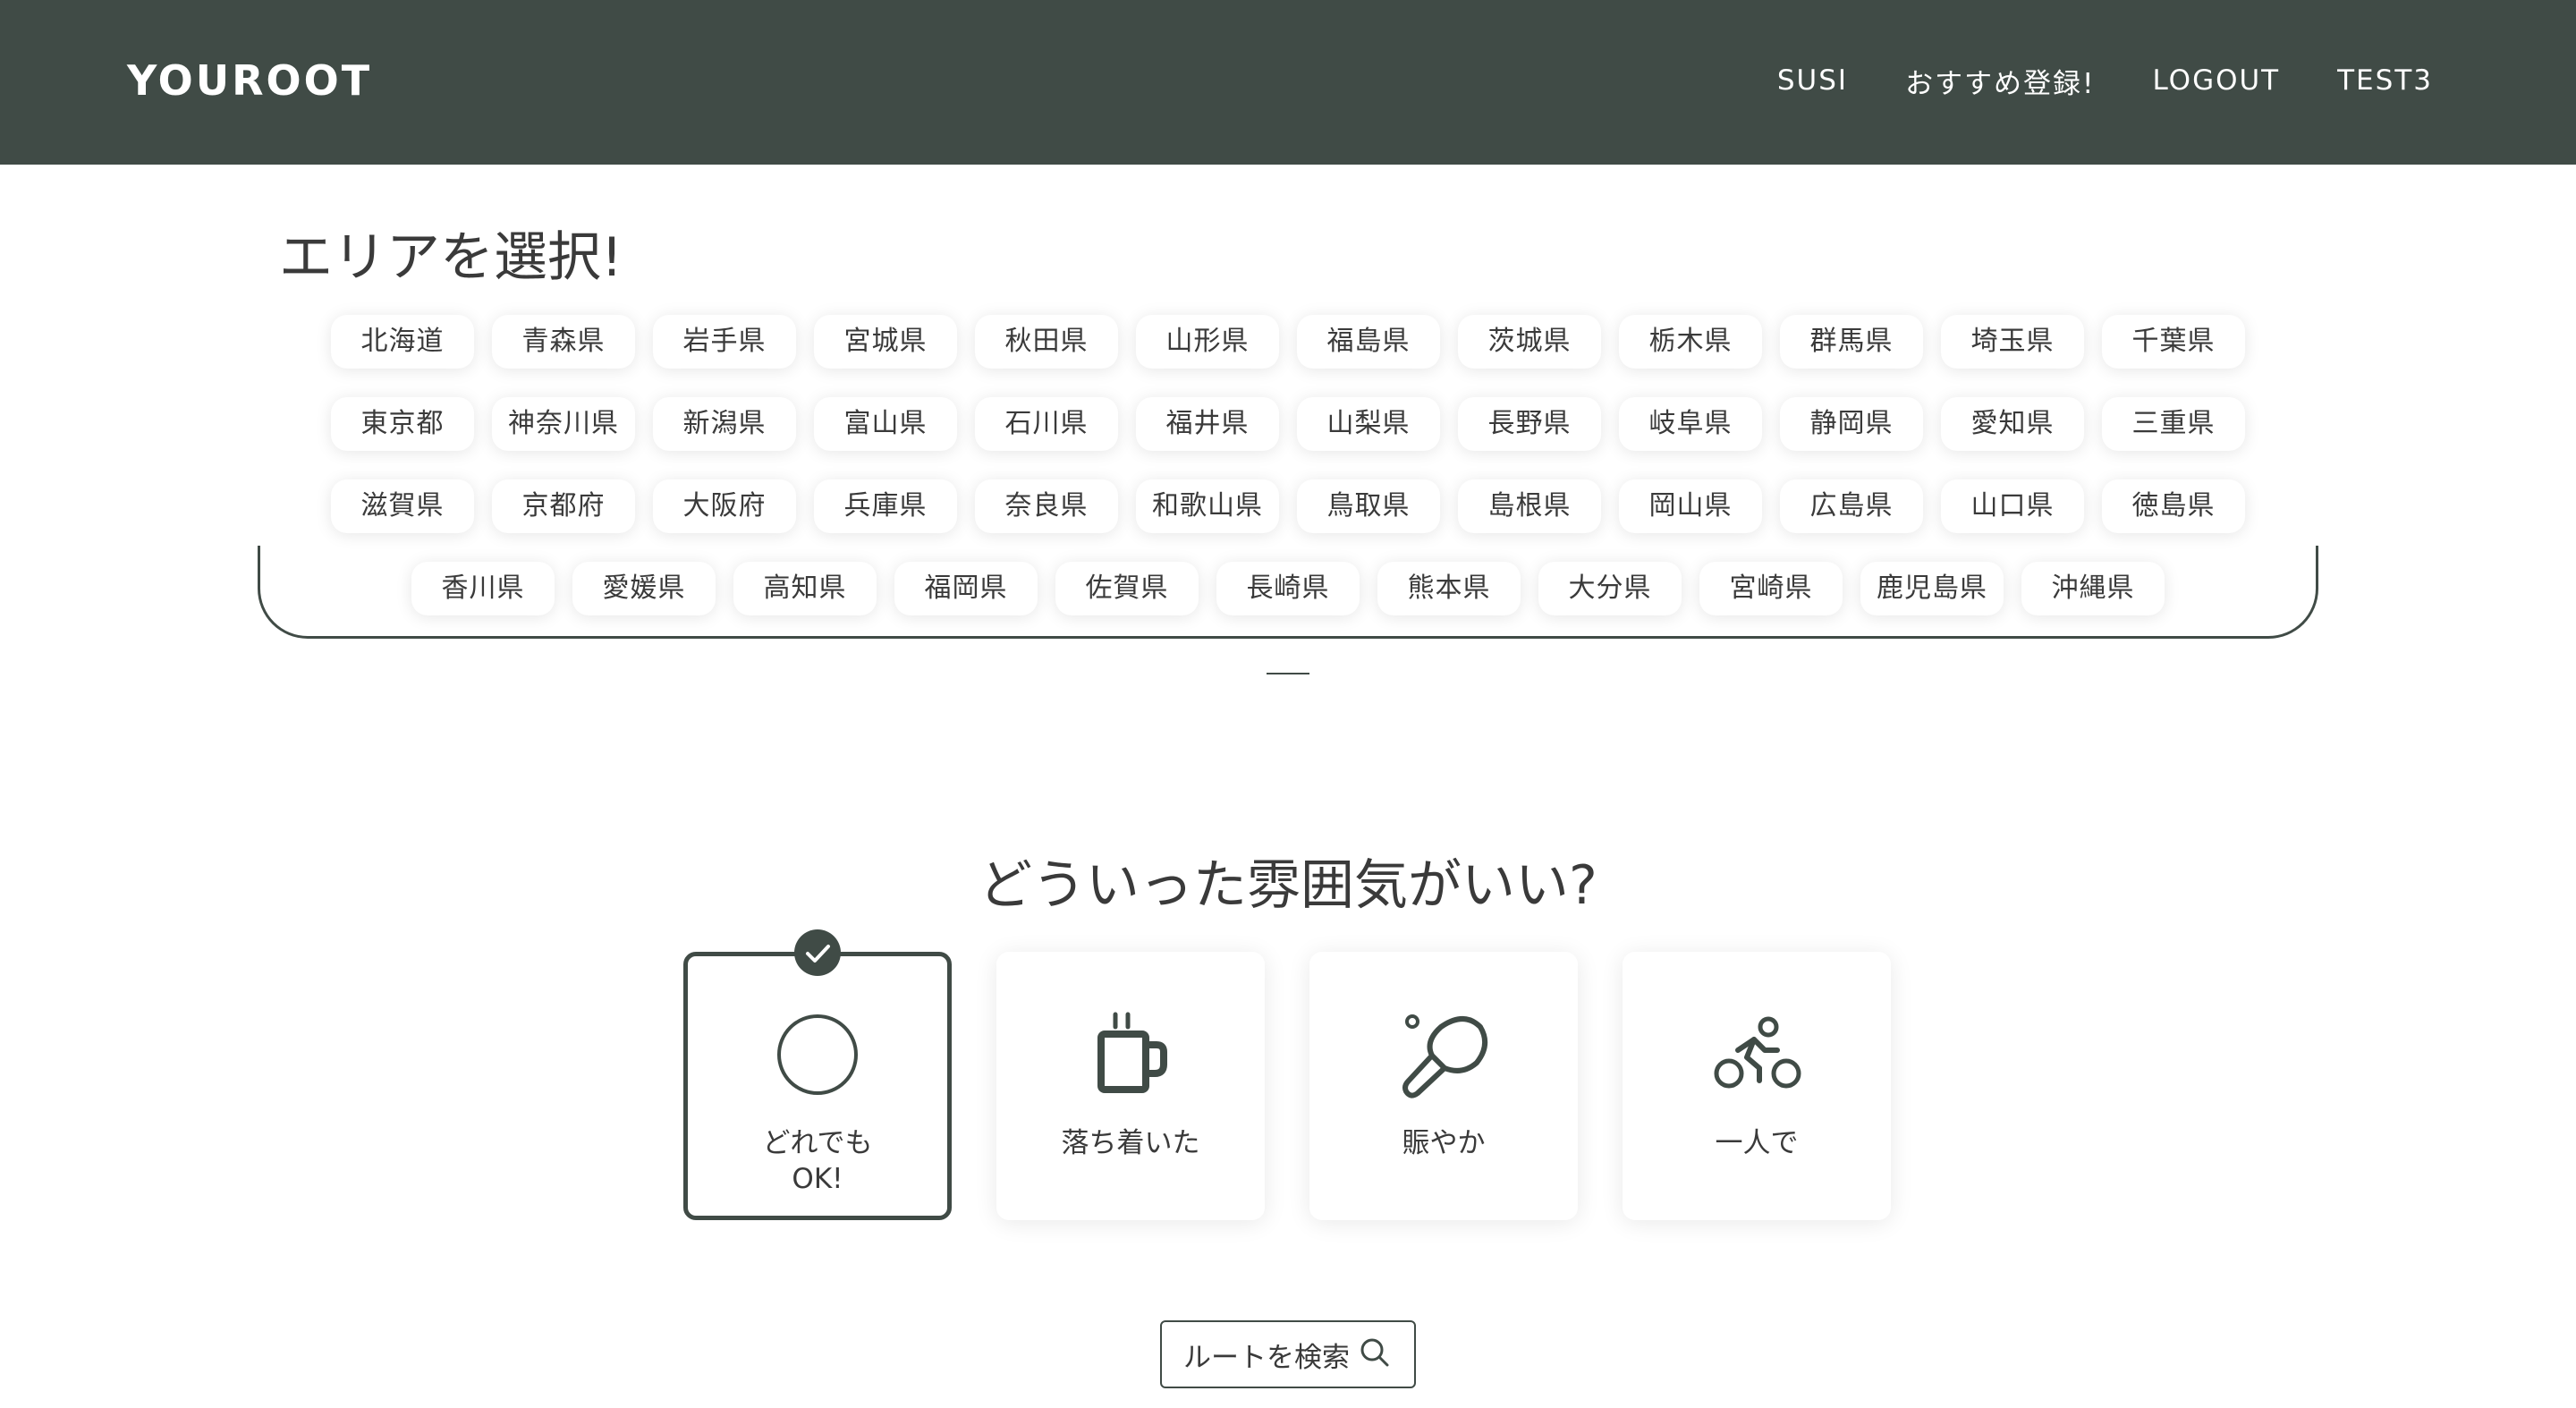  I want to click on prefecture-chip: 栃木県, so click(1690, 342).